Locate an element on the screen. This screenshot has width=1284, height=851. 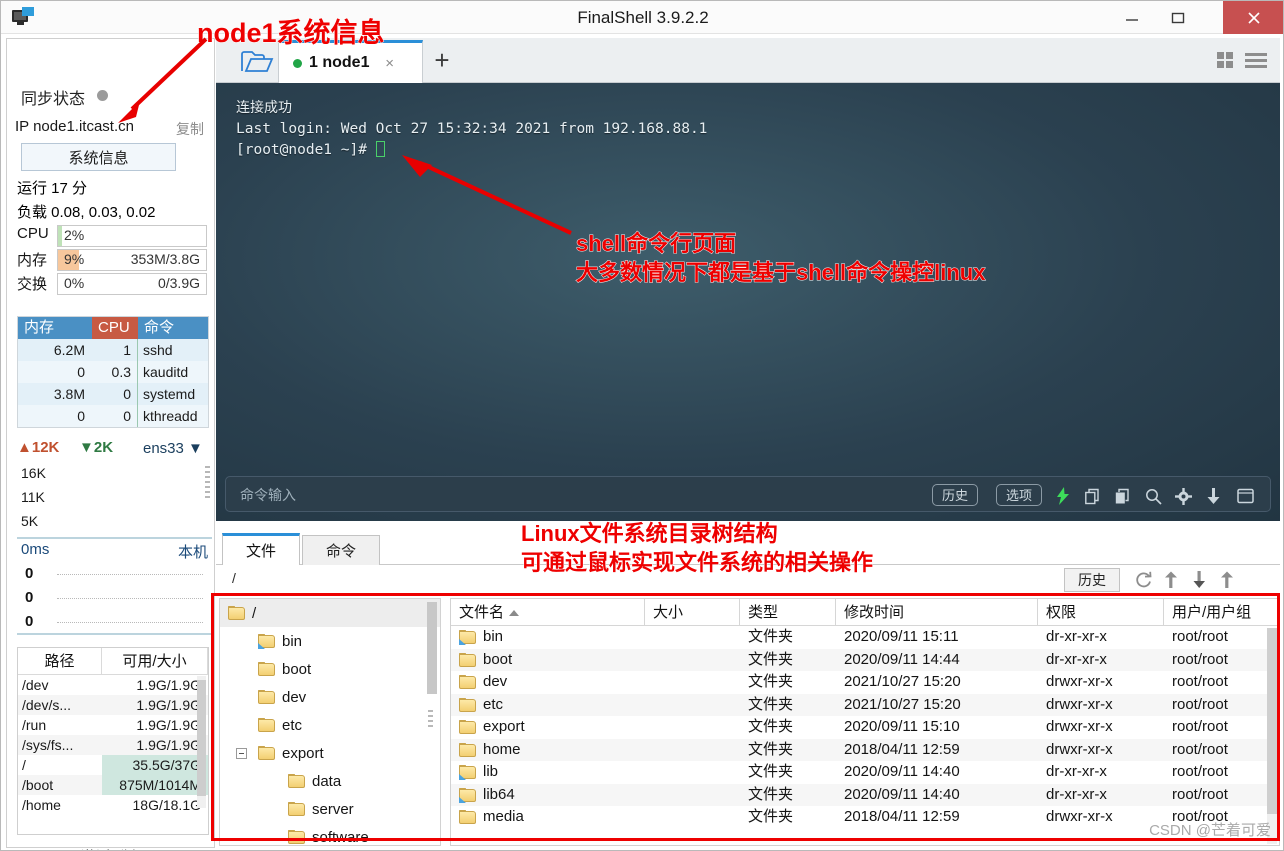
download-arrow-icon is located at coordinates (1199, 580).